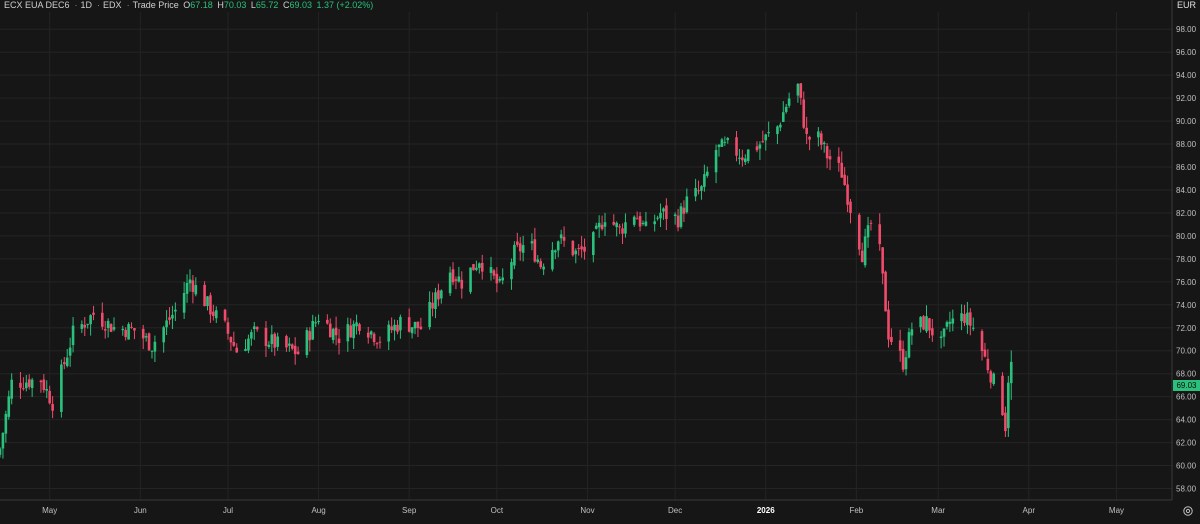 The image size is (1200, 524). I want to click on legend-exchange: EDX, so click(112, 5).